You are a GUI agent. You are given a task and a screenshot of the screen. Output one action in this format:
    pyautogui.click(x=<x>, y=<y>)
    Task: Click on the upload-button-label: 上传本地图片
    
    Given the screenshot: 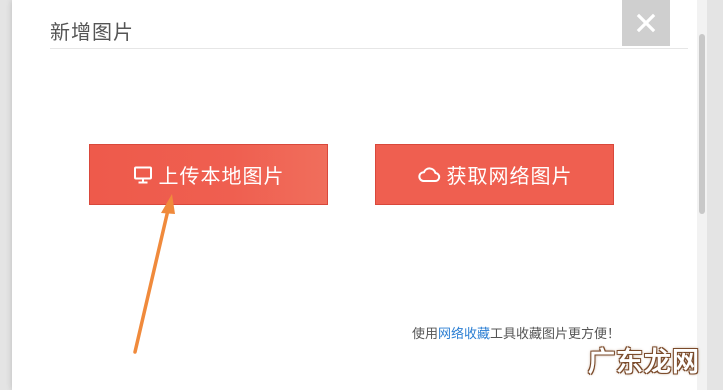 What is the action you would take?
    pyautogui.click(x=221, y=176)
    